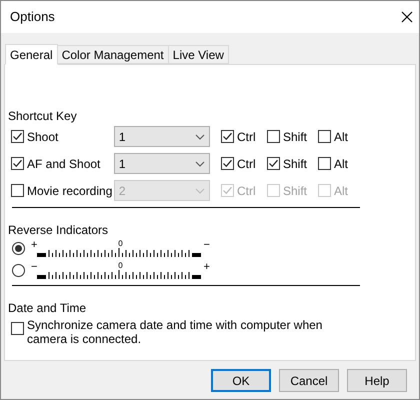 Image resolution: width=420 pixels, height=400 pixels. I want to click on checkbox-label: Synchronize camera date and time with computer when camera is connected., so click(175, 332).